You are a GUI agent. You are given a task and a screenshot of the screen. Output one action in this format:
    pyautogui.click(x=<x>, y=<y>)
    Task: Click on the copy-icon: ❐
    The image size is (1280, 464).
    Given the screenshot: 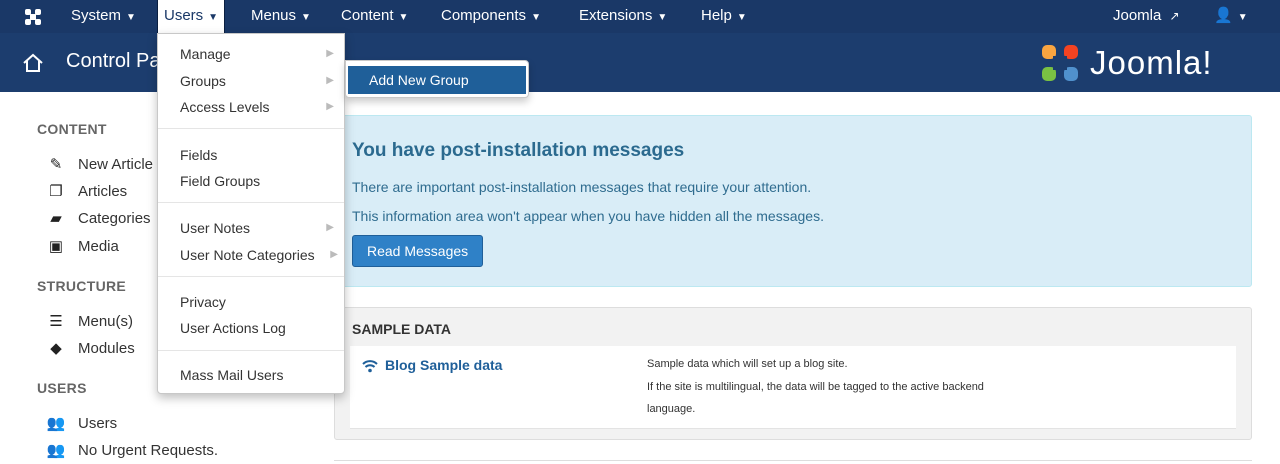 What is the action you would take?
    pyautogui.click(x=56, y=191)
    